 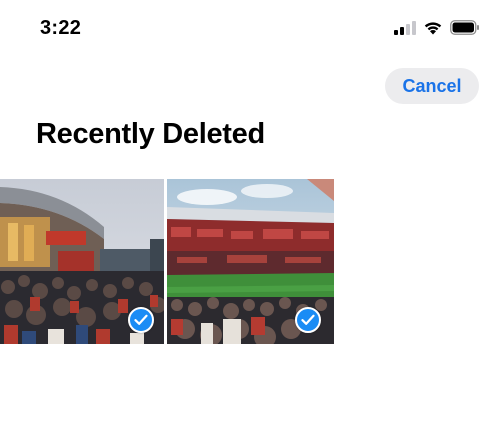 What do you see at coordinates (433, 30) in the screenshot?
I see `wifi-icon` at bounding box center [433, 30].